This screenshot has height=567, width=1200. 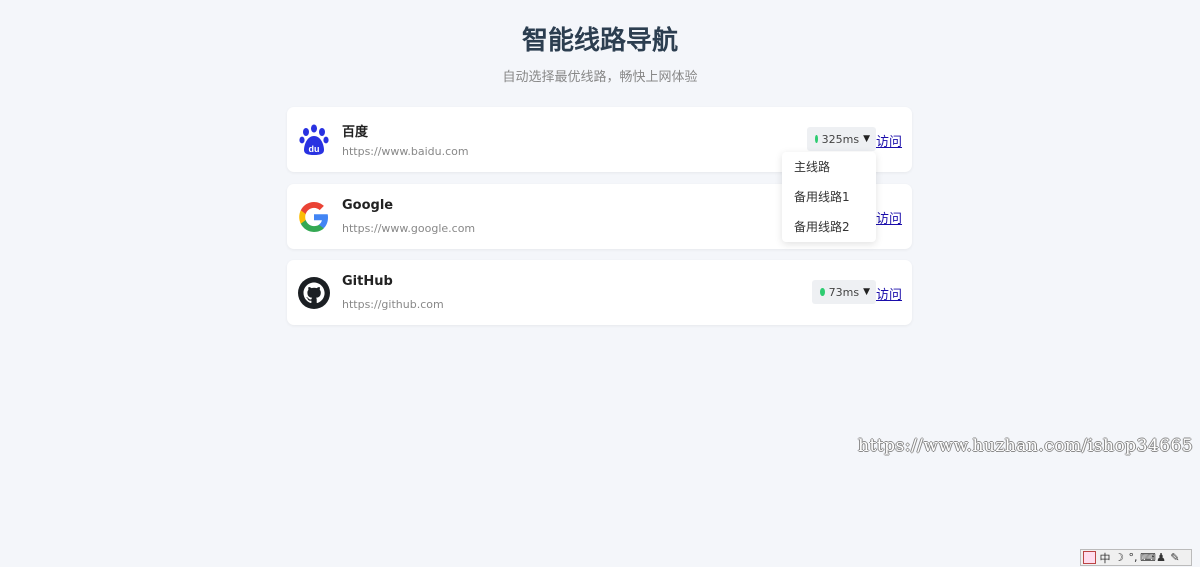 I want to click on site-name: GitHub, so click(x=367, y=281).